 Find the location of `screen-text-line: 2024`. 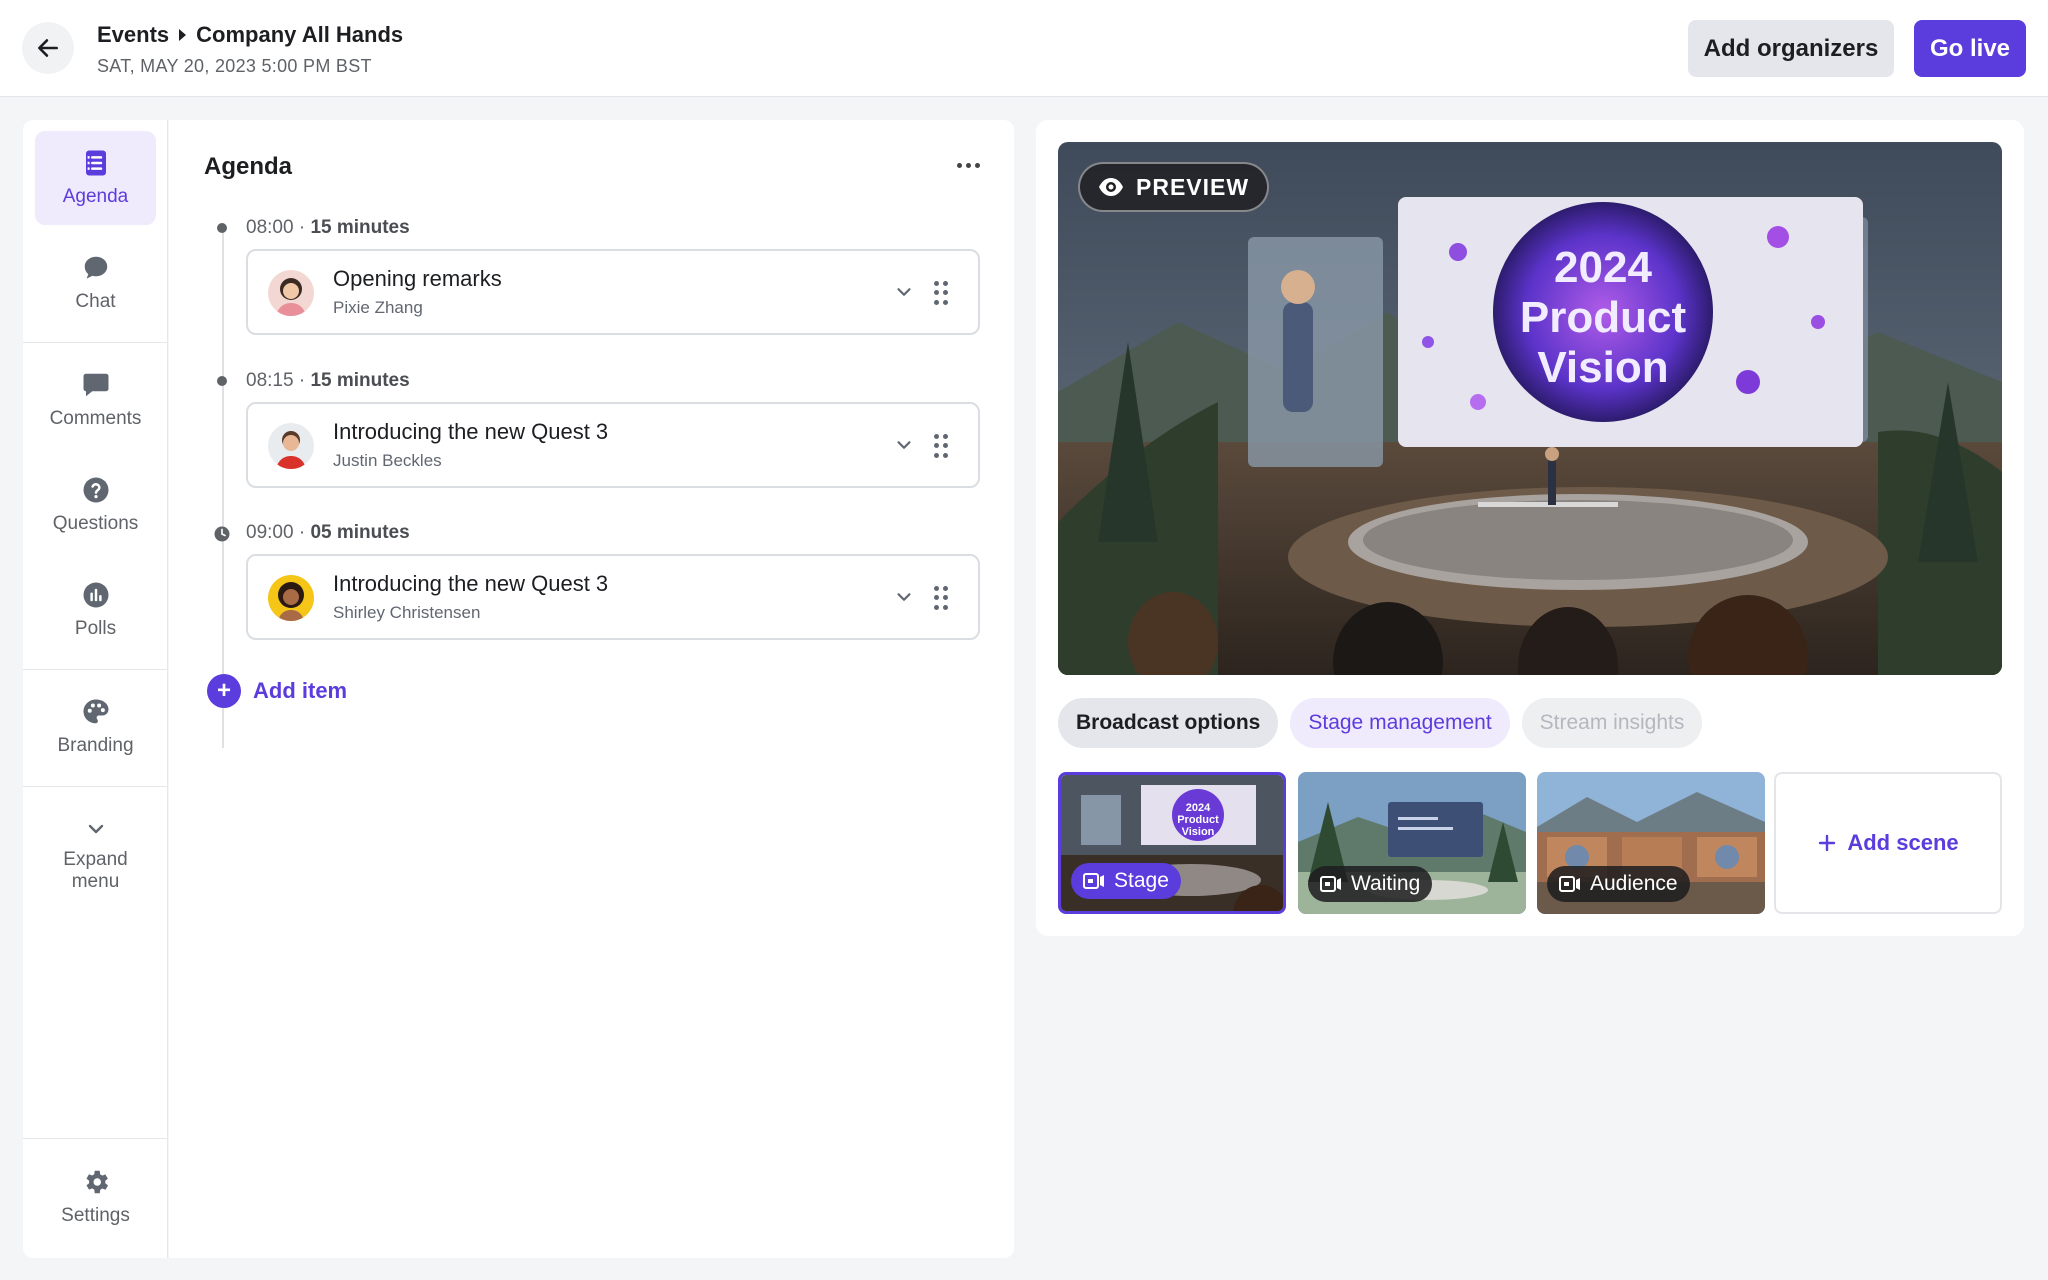

screen-text-line: 2024 is located at coordinates (1603, 267).